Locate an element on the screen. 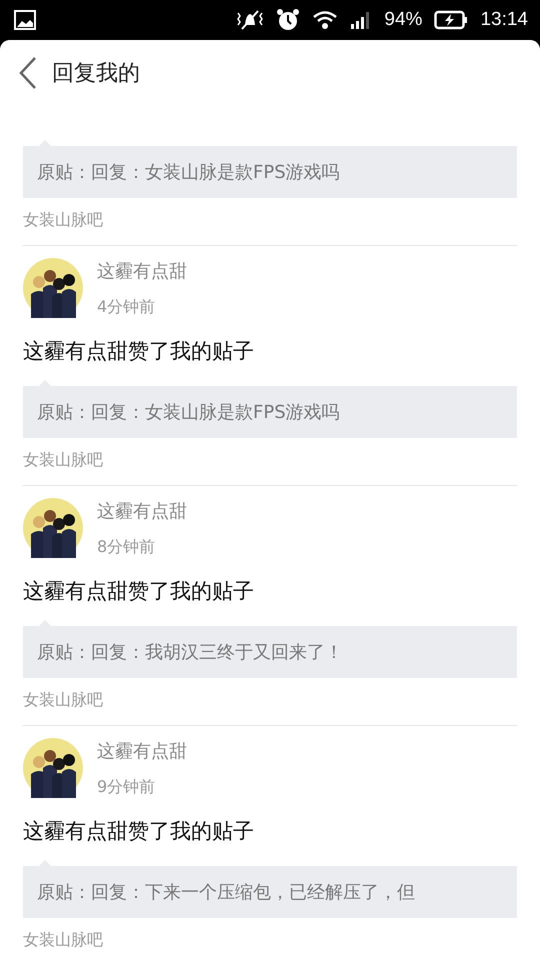 The image size is (540, 960). back-icon is located at coordinates (28, 73).